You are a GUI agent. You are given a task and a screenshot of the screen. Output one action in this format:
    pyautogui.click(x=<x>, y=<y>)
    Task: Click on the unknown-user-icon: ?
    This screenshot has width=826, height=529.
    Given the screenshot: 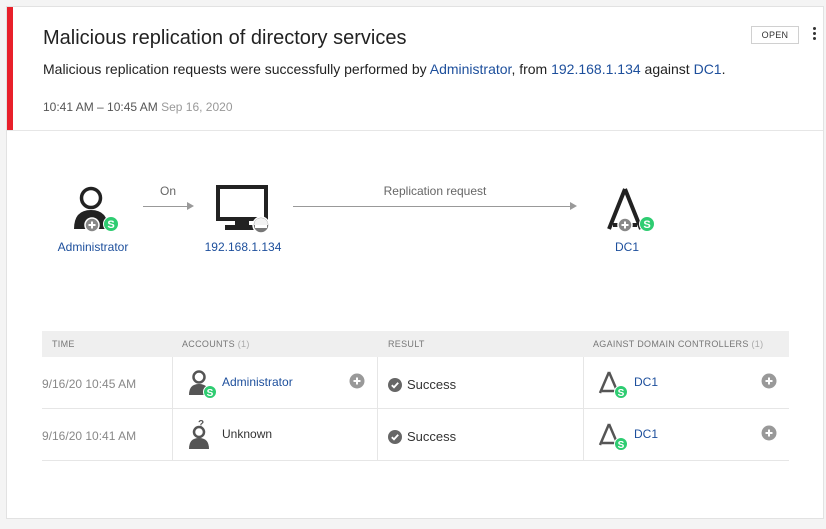 What is the action you would take?
    pyautogui.click(x=200, y=434)
    